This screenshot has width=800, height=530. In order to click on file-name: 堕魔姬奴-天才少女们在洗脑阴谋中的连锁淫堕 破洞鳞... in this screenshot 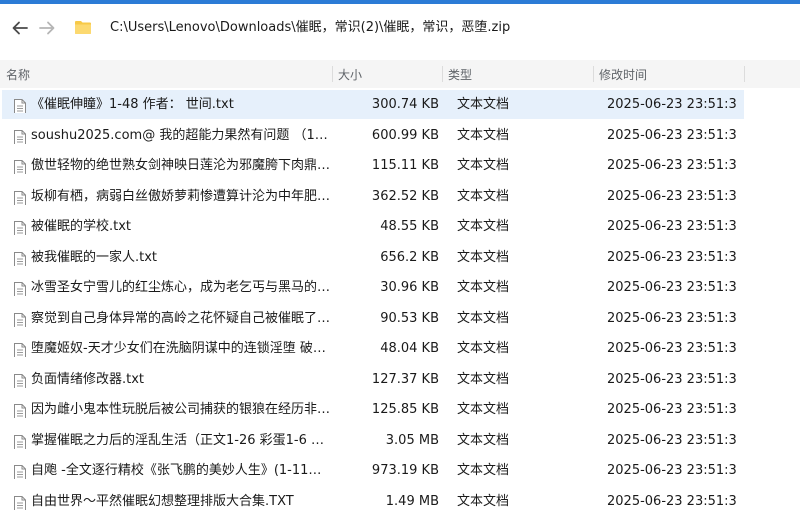, I will do `click(181, 348)`.